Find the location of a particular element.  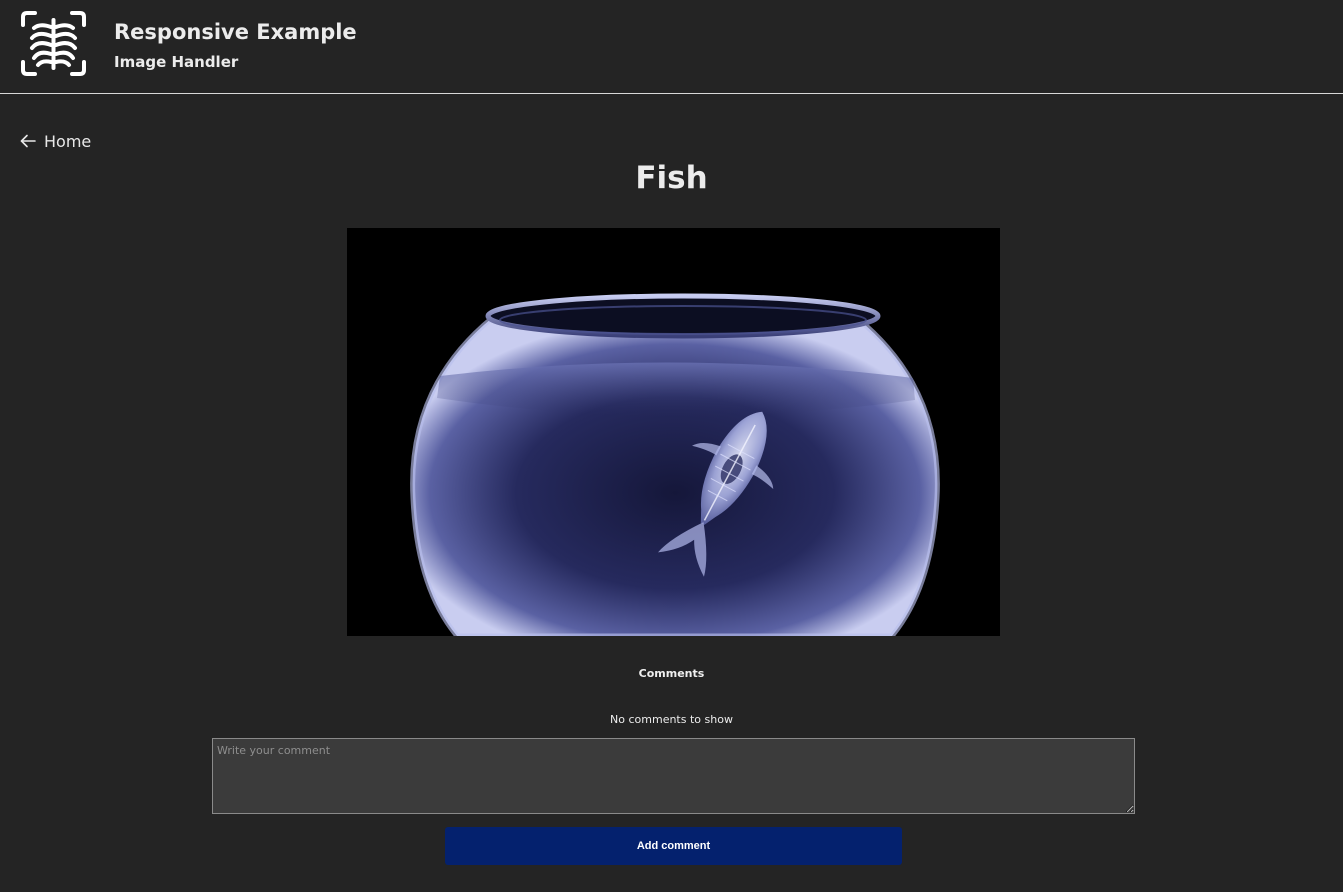

xray-ribcage-icon is located at coordinates (53, 43).